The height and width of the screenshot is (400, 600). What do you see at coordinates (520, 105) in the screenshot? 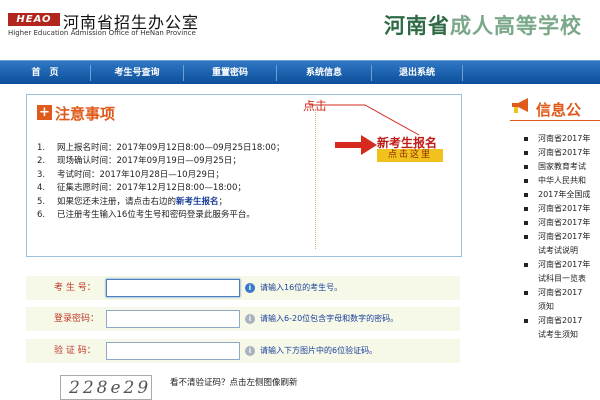
I see `megaphone-icon` at bounding box center [520, 105].